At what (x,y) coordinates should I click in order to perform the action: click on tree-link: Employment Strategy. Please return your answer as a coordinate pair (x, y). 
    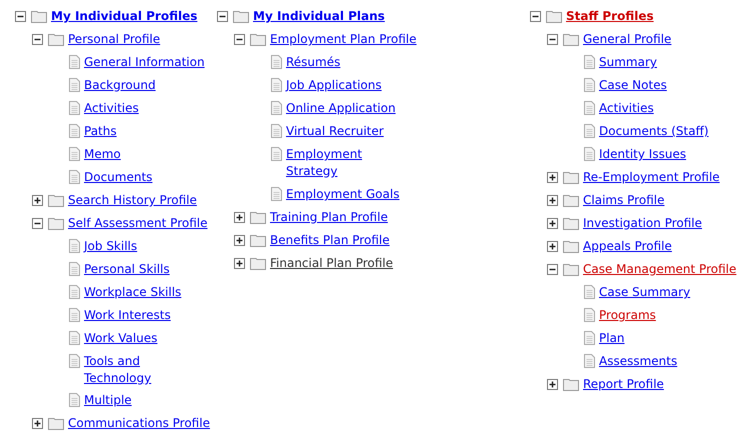
    Looking at the image, I should click on (324, 163).